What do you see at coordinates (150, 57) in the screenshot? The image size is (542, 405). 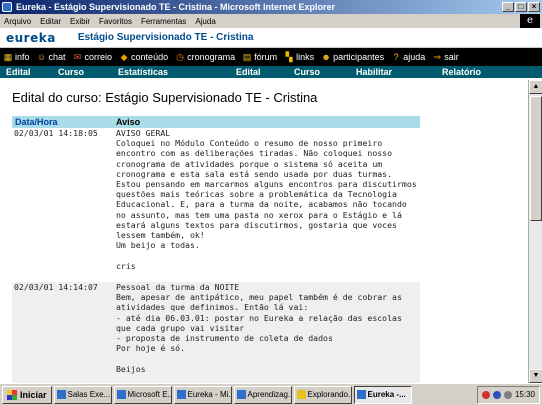 I see `toolbar-label: conteúdo` at bounding box center [150, 57].